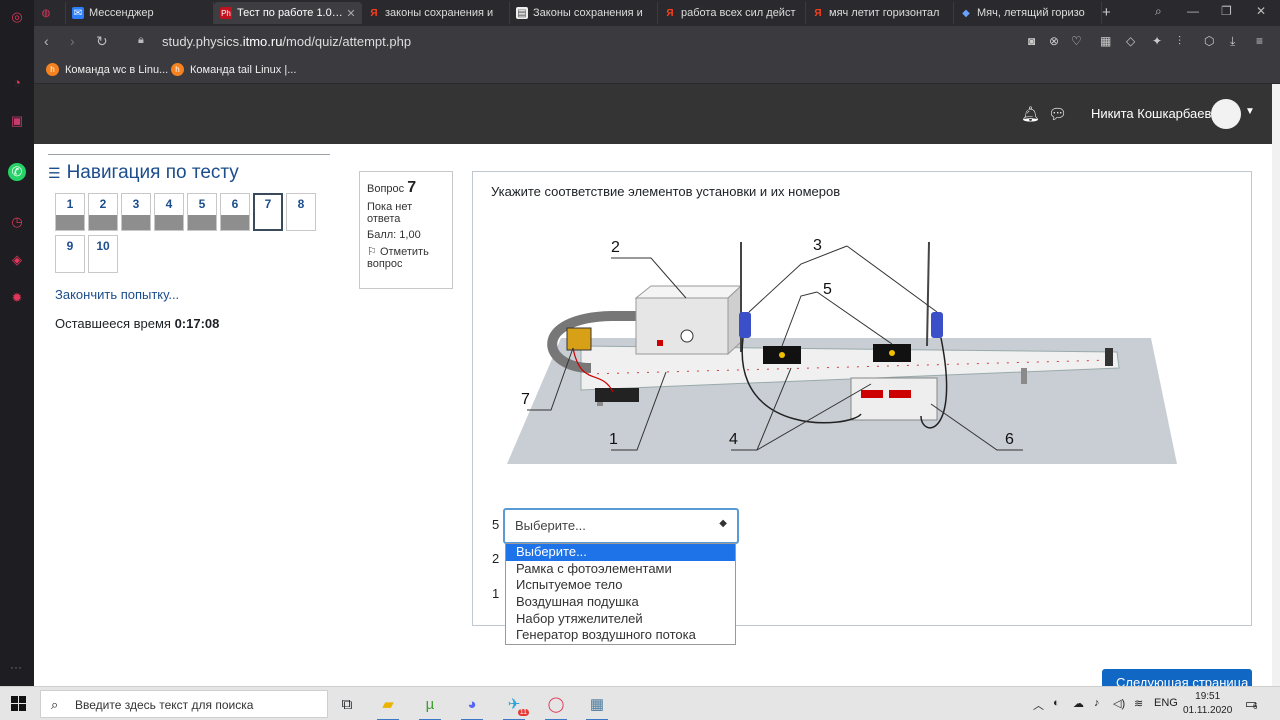 The height and width of the screenshot is (720, 1280). Describe the element at coordinates (351, 13) in the screenshot. I see `tab-close-icon: ✕` at that location.